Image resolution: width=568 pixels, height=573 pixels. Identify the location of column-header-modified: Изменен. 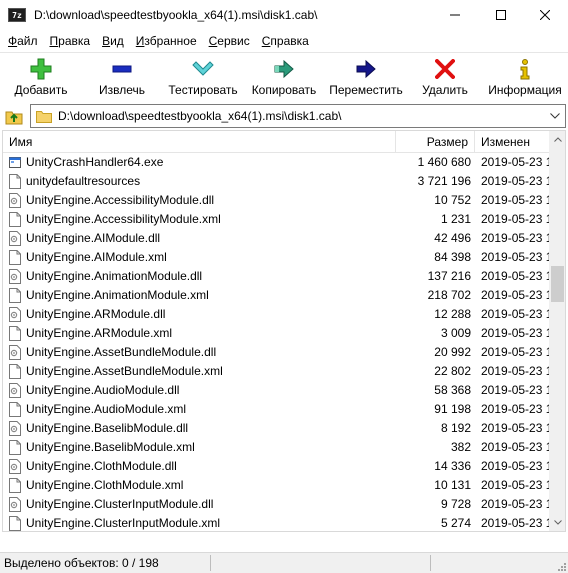
(512, 142).